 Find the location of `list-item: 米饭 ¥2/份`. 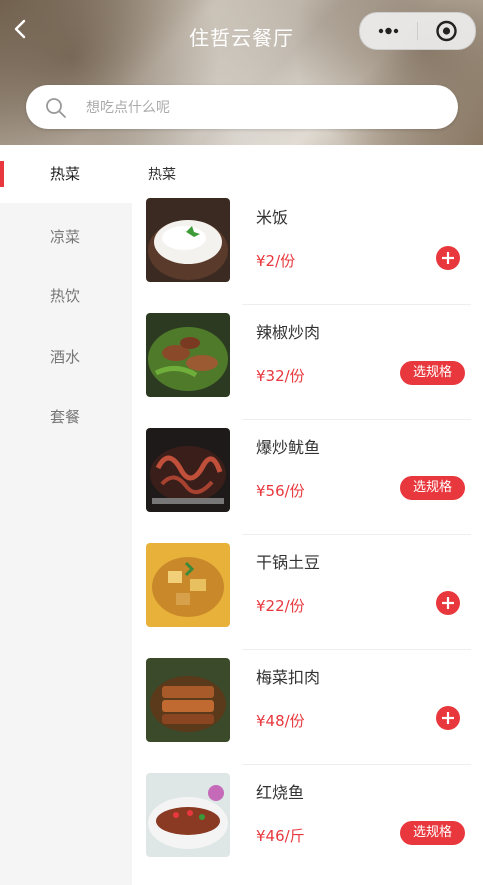

list-item: 米饭 ¥2/份 is located at coordinates (307, 247).